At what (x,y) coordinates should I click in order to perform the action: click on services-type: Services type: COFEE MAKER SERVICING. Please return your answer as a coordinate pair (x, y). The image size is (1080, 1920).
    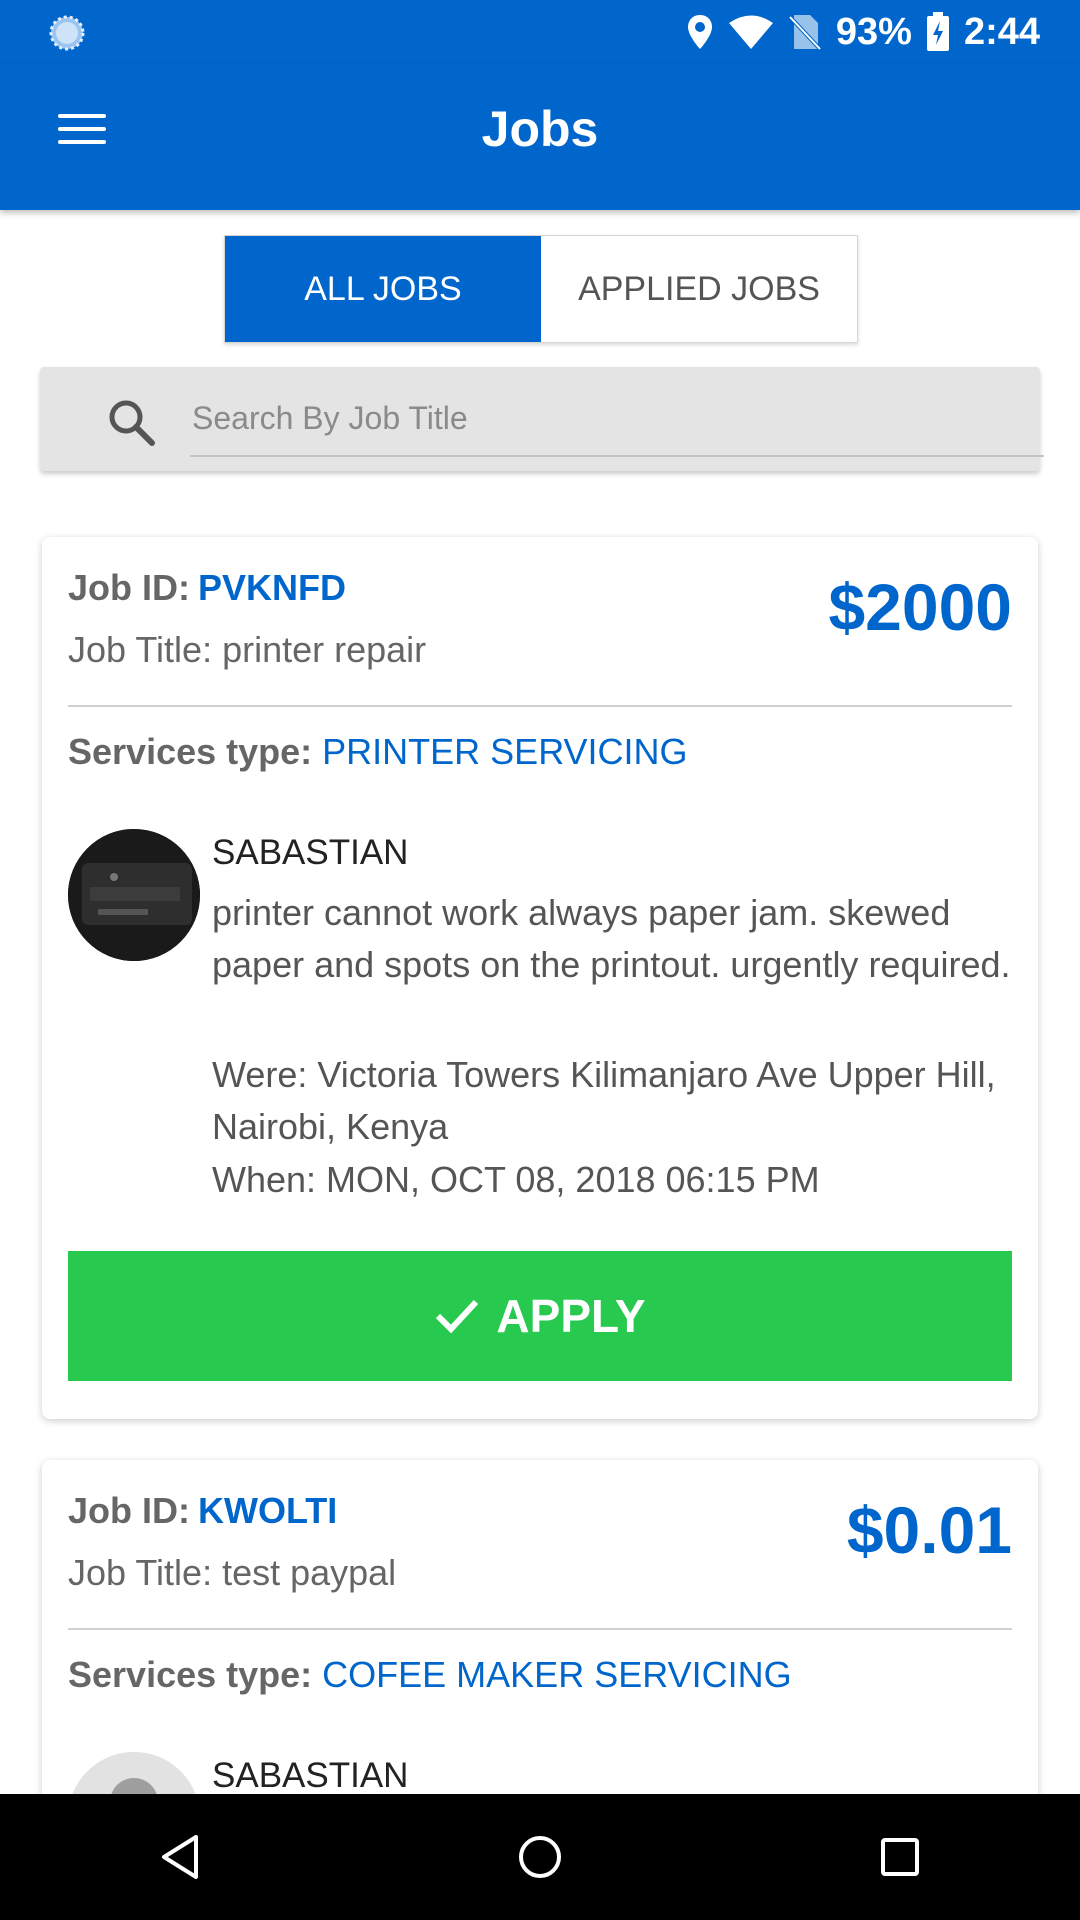
    Looking at the image, I should click on (430, 1675).